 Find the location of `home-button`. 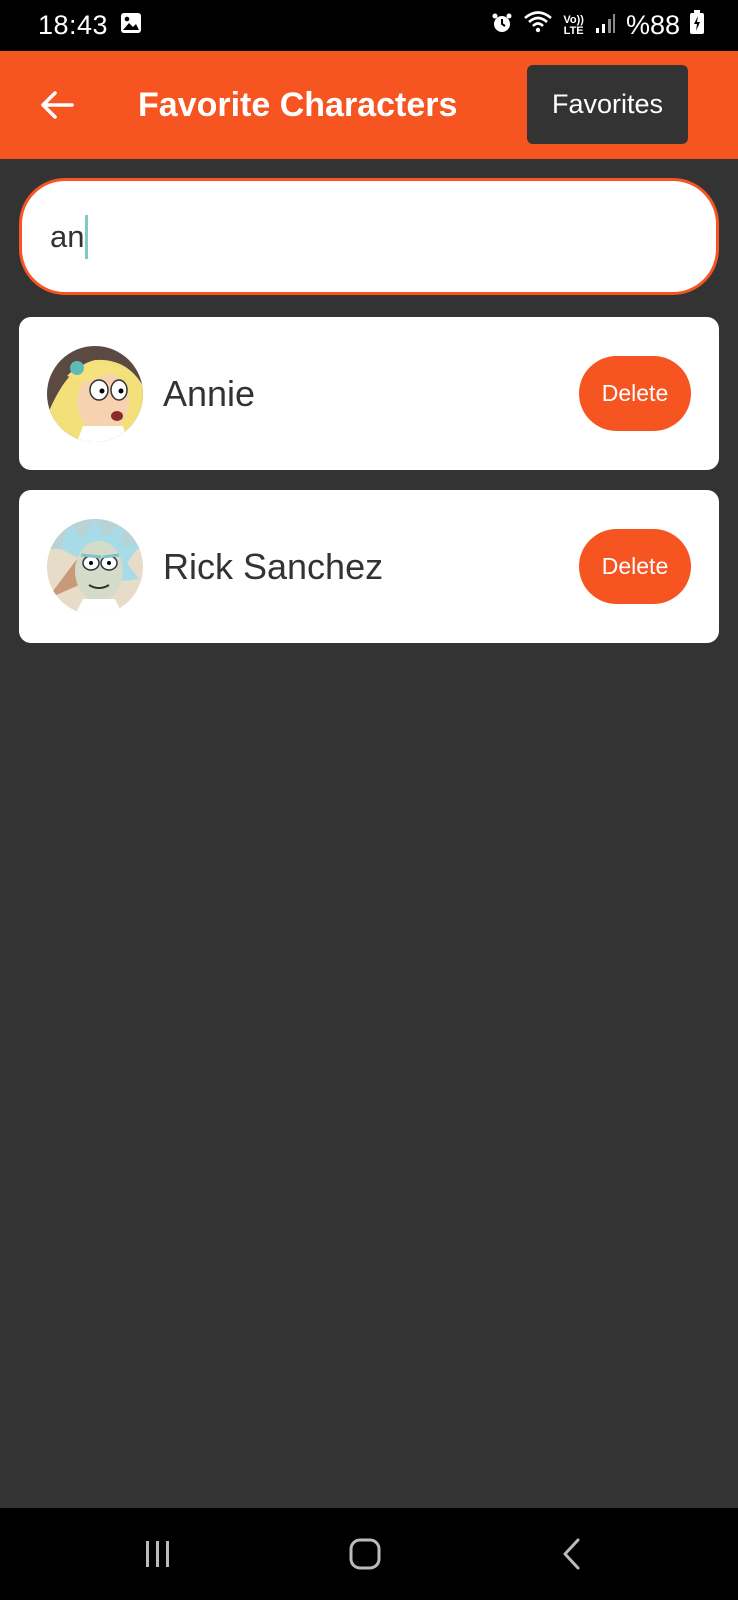

home-button is located at coordinates (365, 1554).